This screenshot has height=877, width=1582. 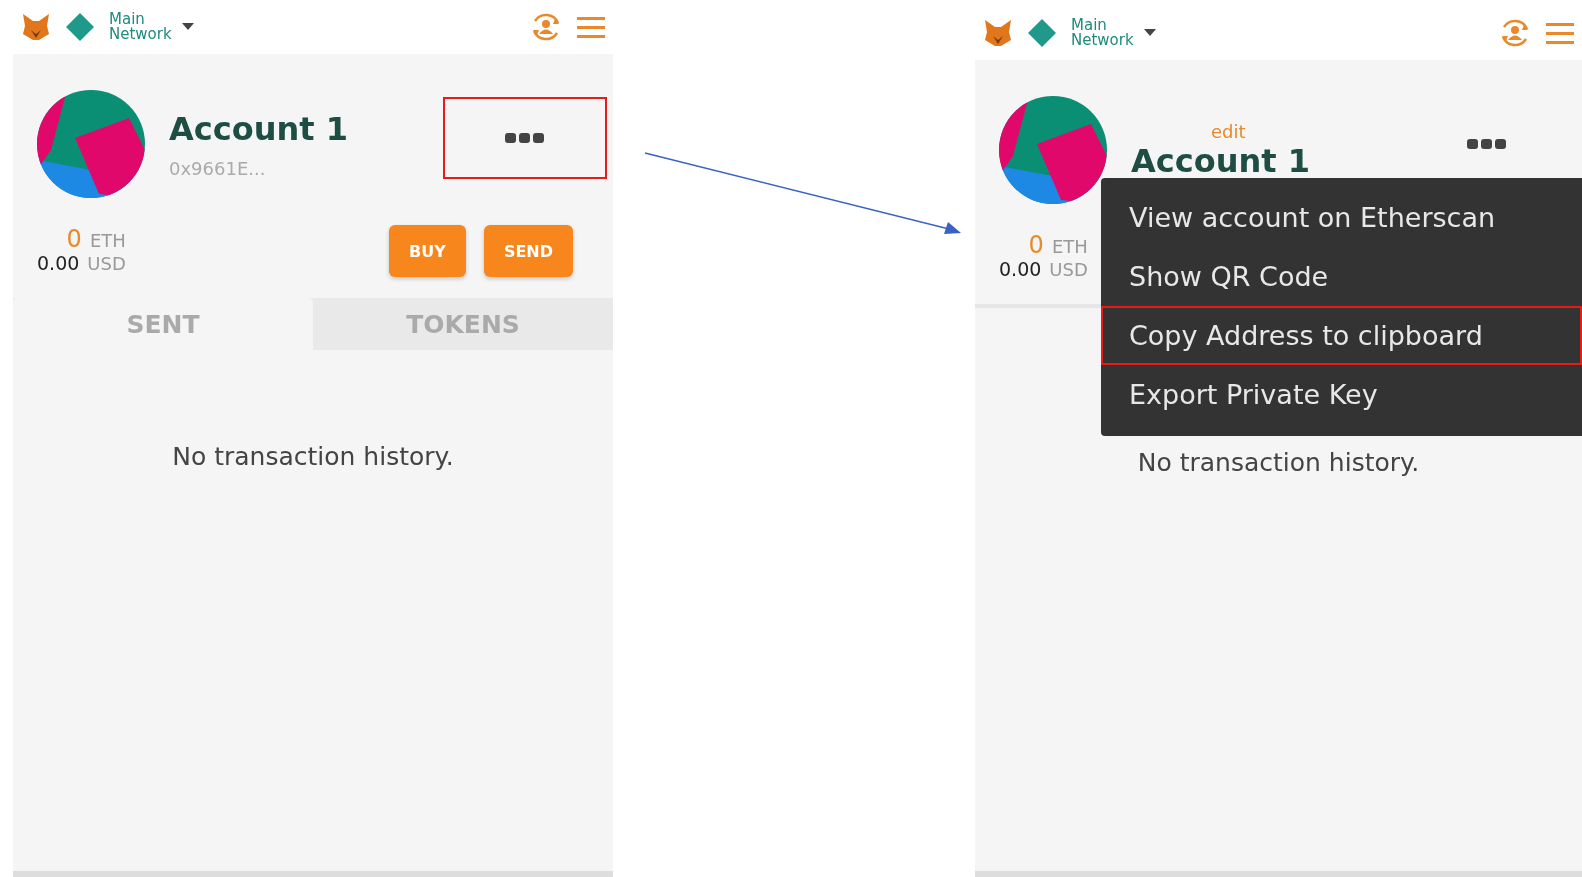 I want to click on send-button: SEND, so click(x=528, y=251).